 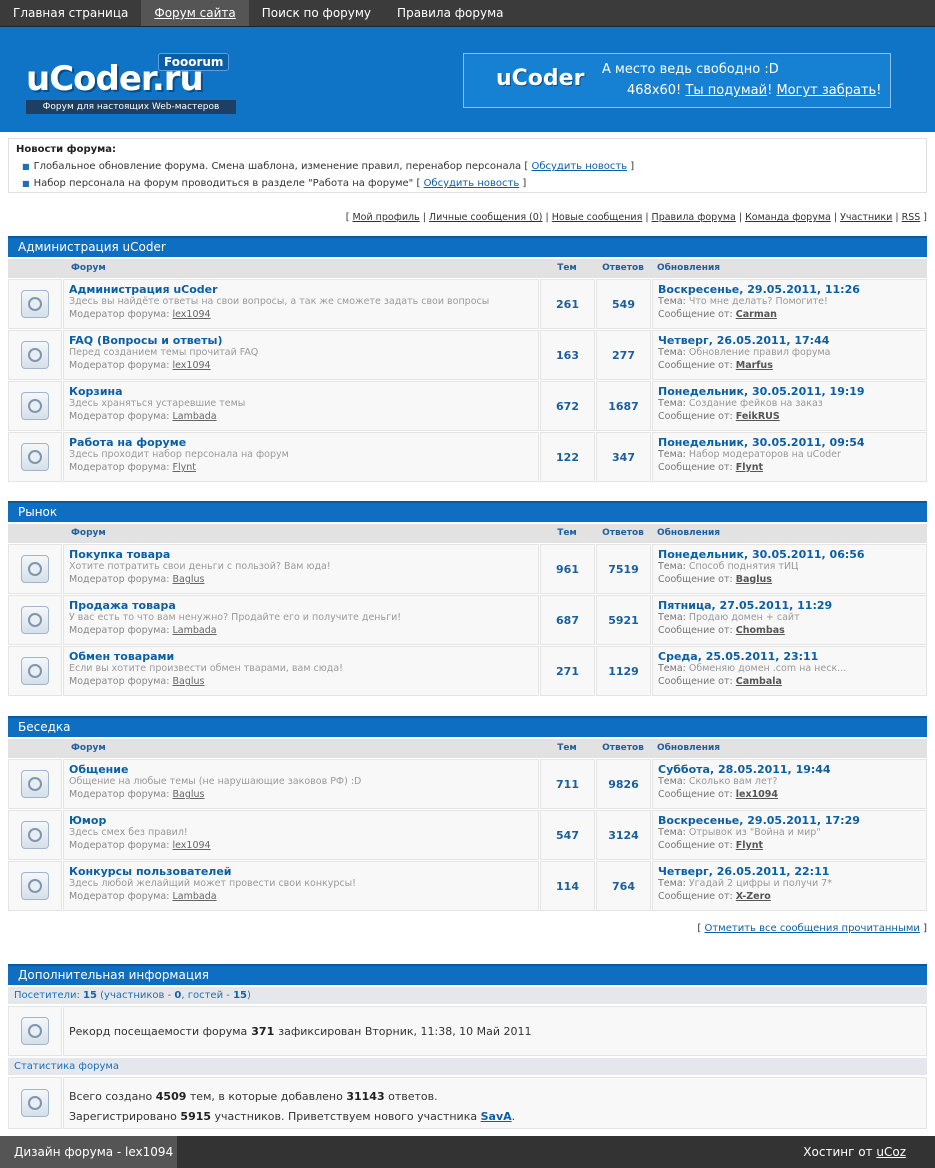 What do you see at coordinates (757, 794) in the screenshot?
I see `last-author-link: lex1094` at bounding box center [757, 794].